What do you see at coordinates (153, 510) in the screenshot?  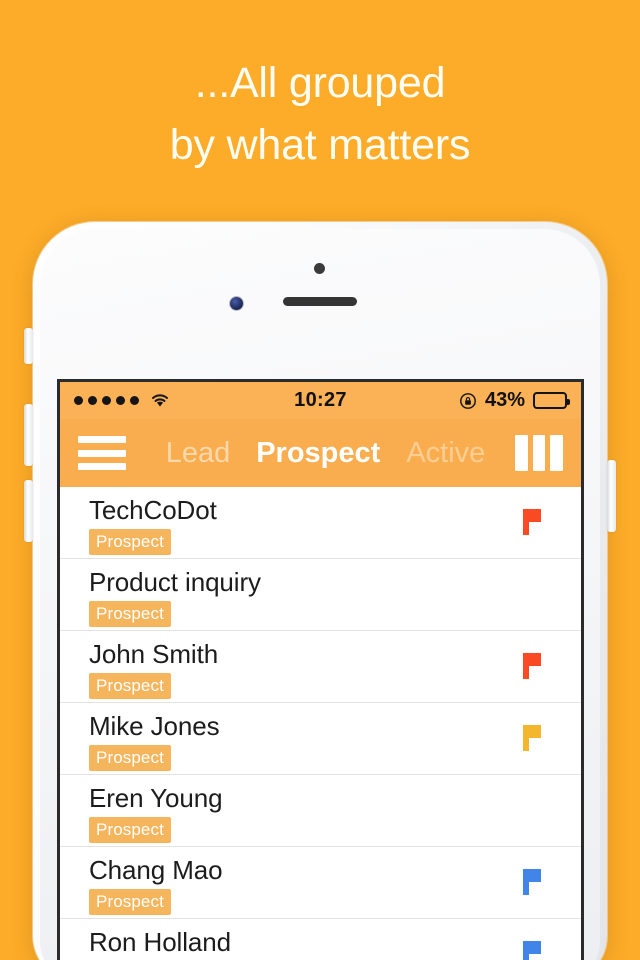 I see `list-item-title: TechCoDot` at bounding box center [153, 510].